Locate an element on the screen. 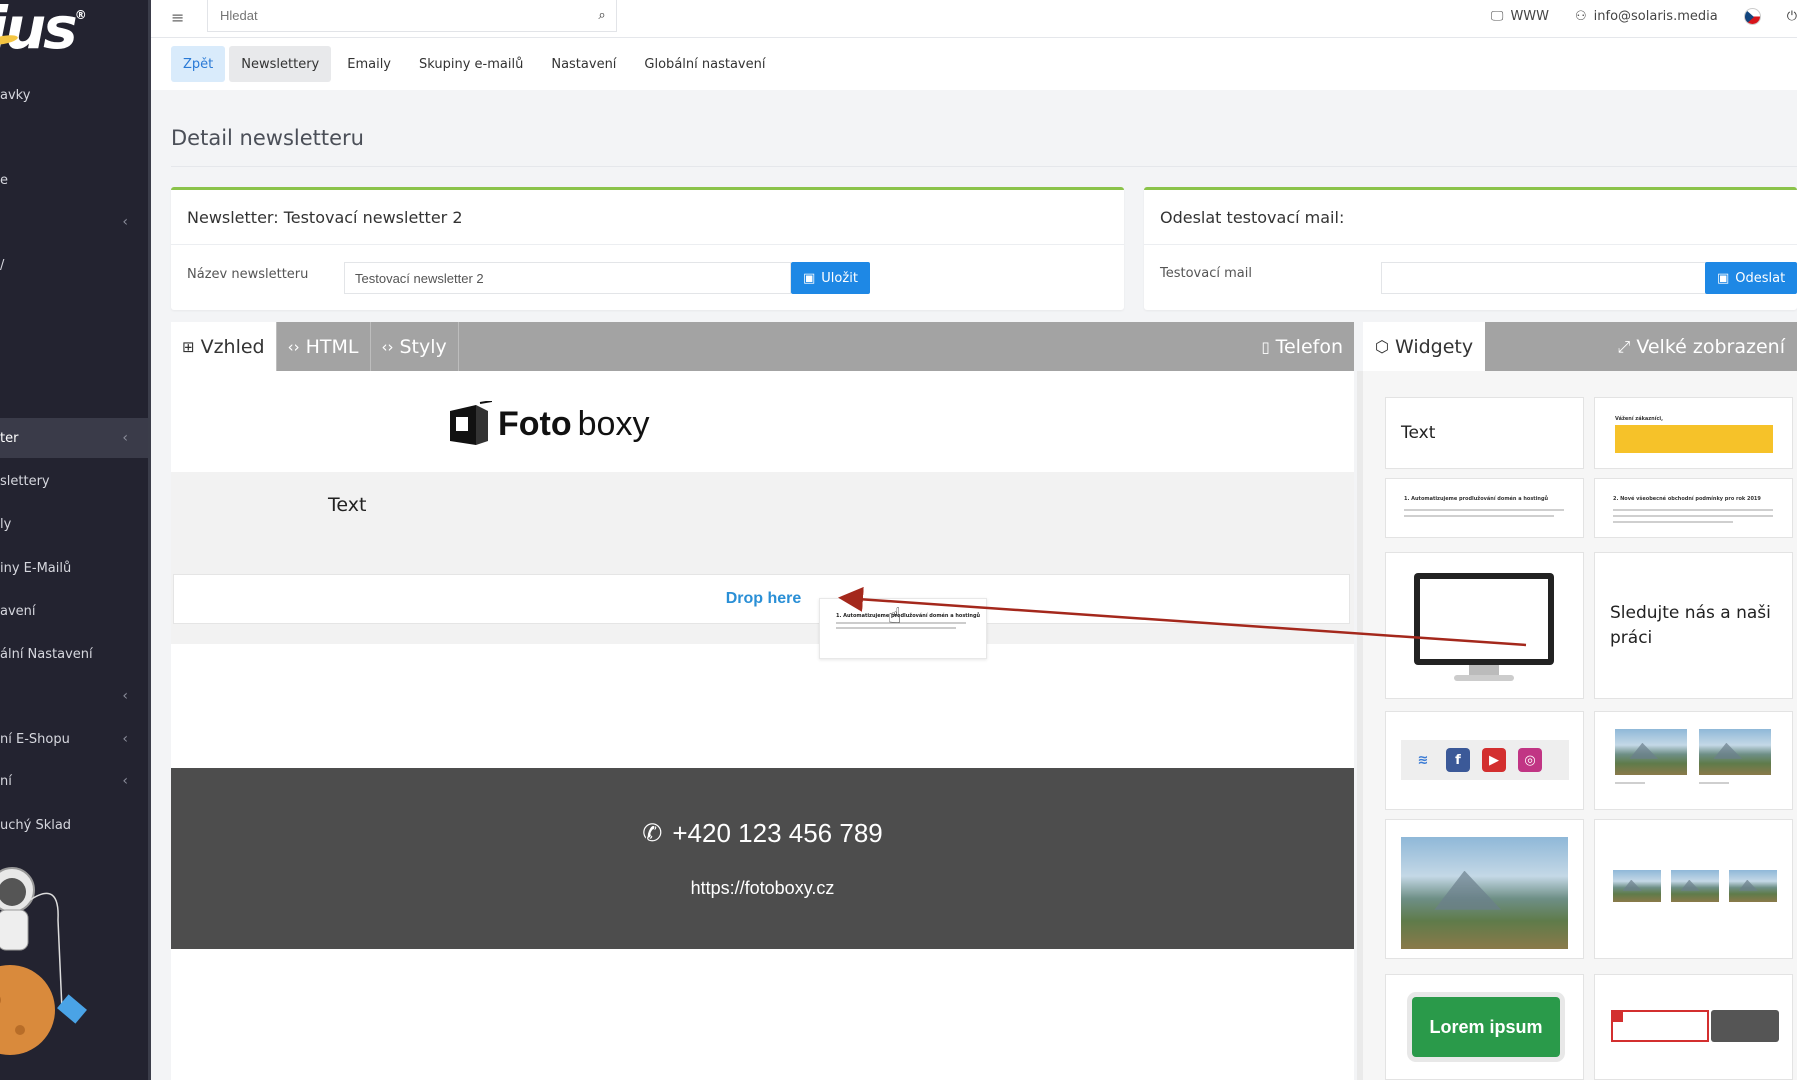 This screenshot has height=1080, width=1797. lorem-ipsum-button-preview: Lorem ipsum is located at coordinates (1486, 1027).